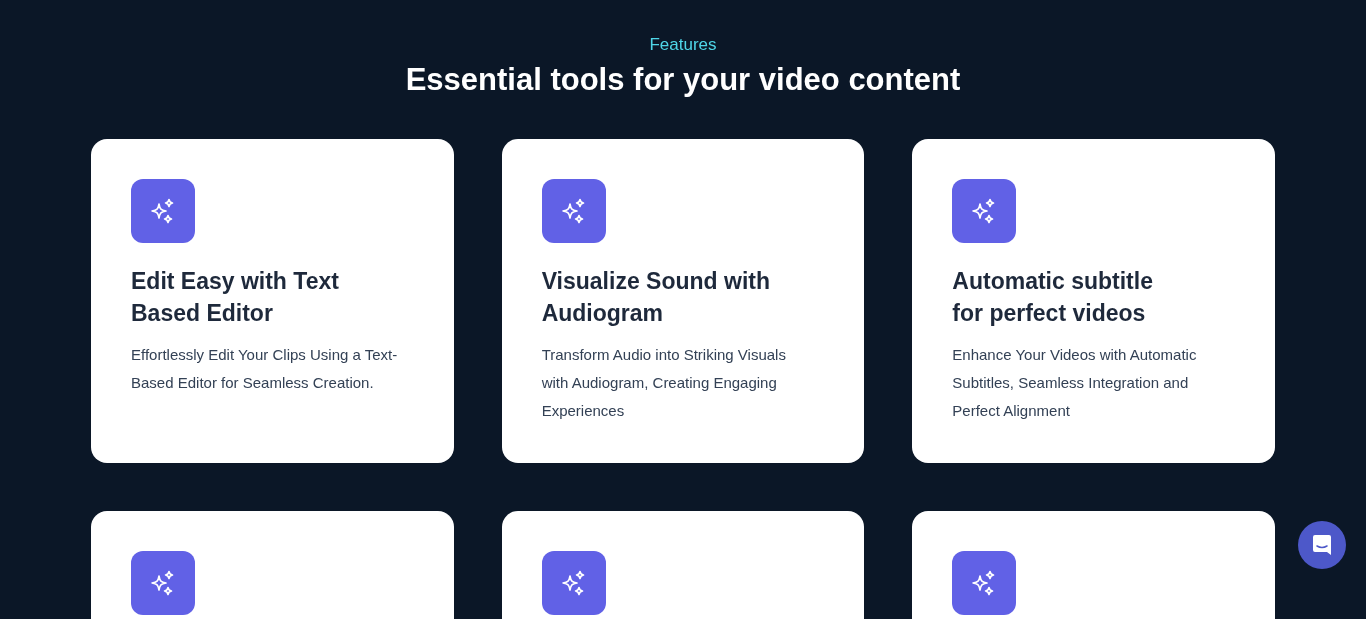 Image resolution: width=1366 pixels, height=619 pixels. What do you see at coordinates (1053, 297) in the screenshot?
I see `feature-title: Automatic subtitle for perfect videos` at bounding box center [1053, 297].